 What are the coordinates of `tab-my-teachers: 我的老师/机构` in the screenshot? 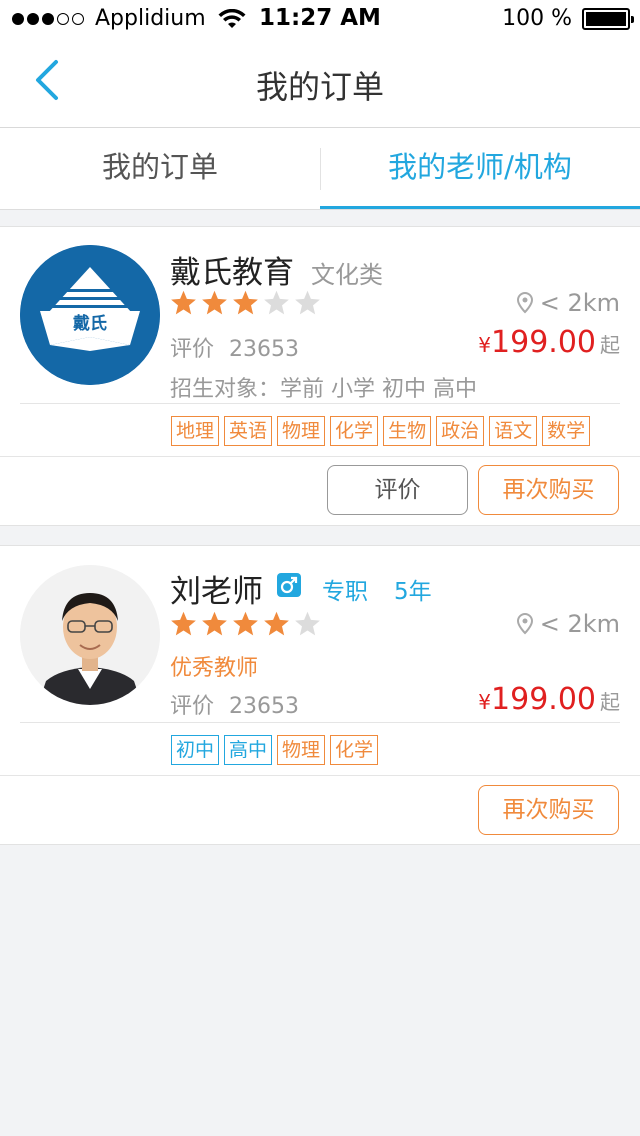 It's located at (480, 169).